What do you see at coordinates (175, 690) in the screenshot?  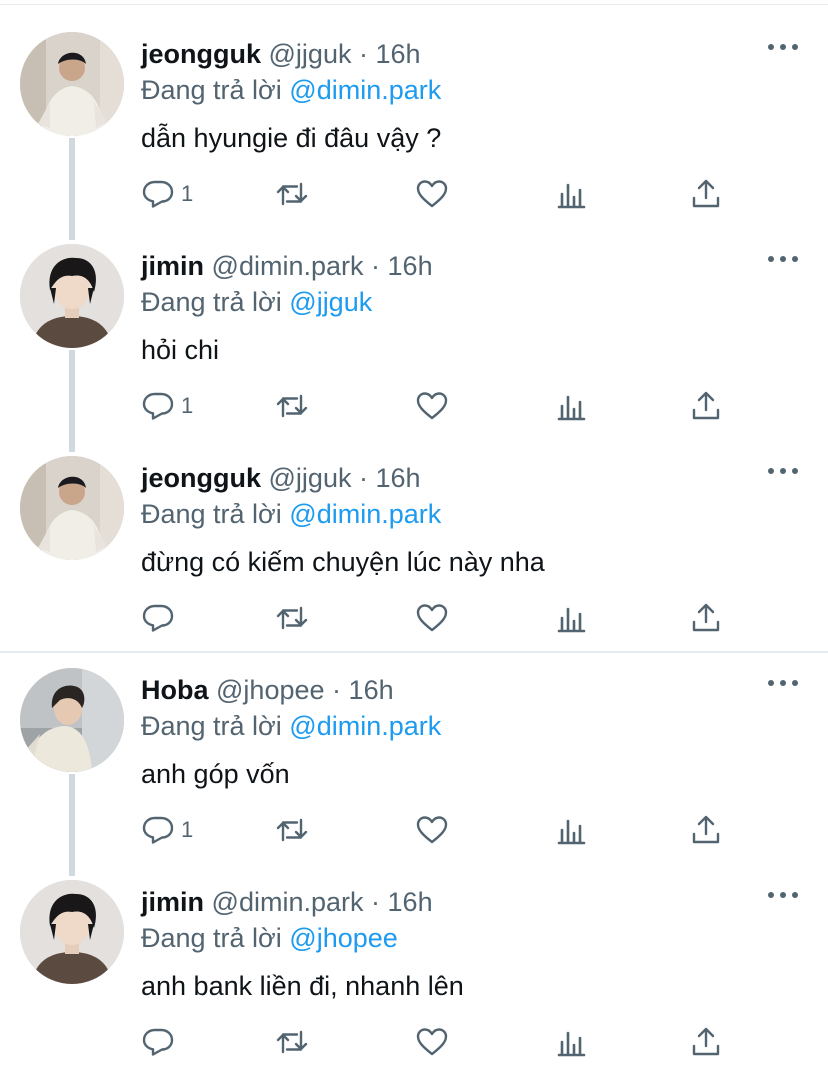 I see `display-name: Hoba` at bounding box center [175, 690].